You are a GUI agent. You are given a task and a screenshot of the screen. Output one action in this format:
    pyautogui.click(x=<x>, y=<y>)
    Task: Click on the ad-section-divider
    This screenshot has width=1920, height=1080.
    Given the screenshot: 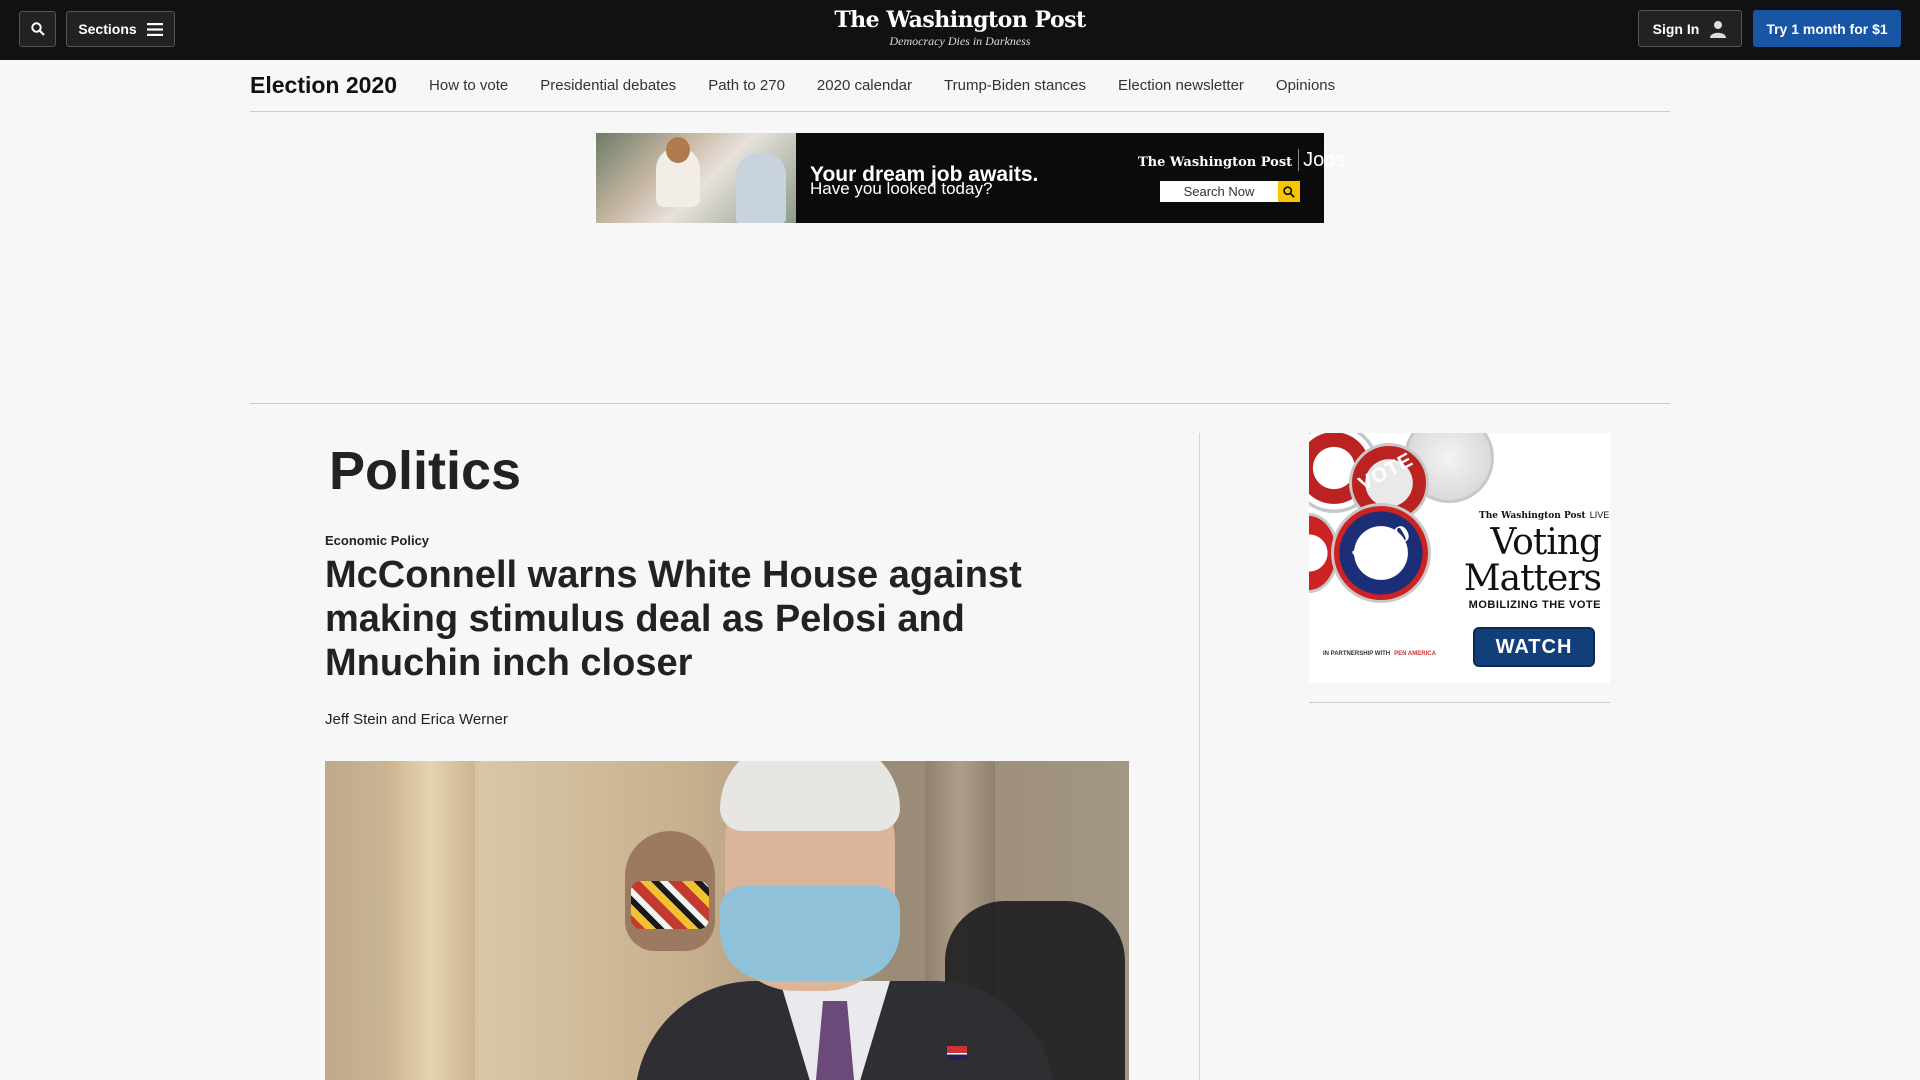 What is the action you would take?
    pyautogui.click(x=960, y=403)
    